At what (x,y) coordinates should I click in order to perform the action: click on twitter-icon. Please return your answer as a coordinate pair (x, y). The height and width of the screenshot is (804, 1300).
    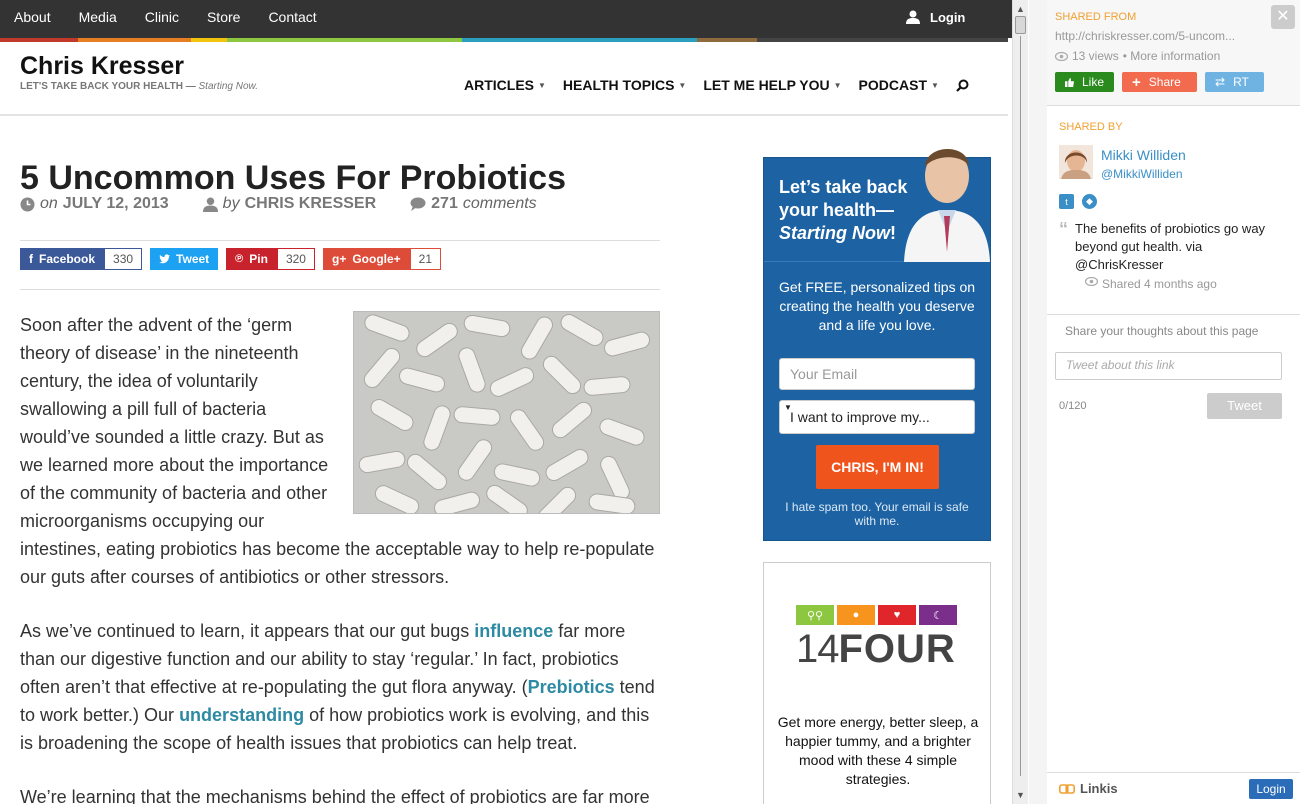
    Looking at the image, I should click on (165, 259).